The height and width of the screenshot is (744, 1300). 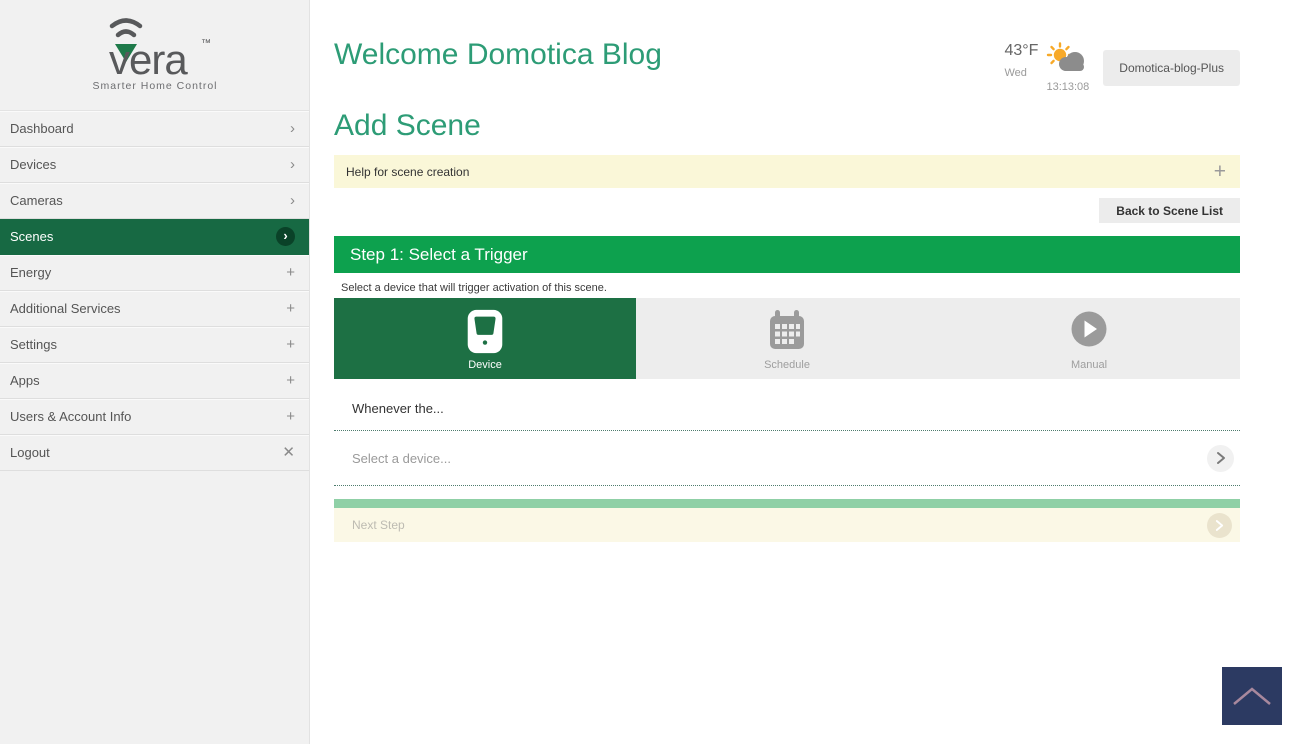 I want to click on help-accordion: Help for scene creation +, so click(x=787, y=171).